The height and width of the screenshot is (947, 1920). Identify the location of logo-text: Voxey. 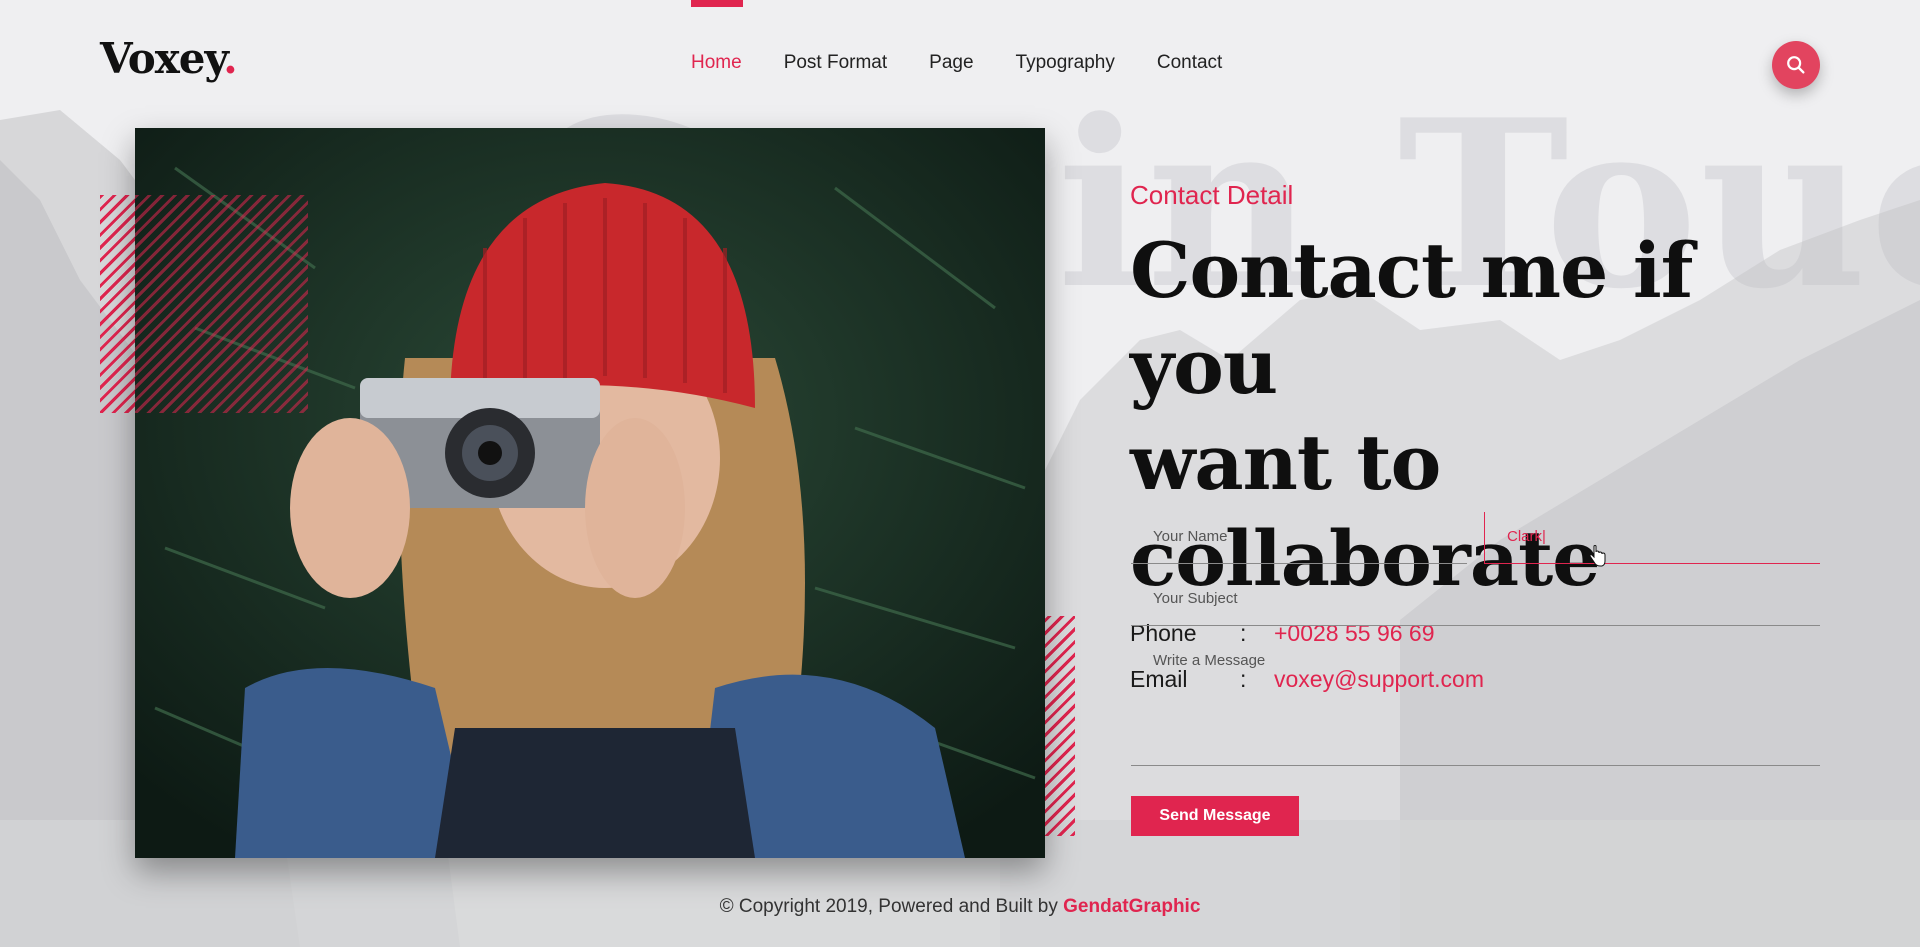
(162, 58).